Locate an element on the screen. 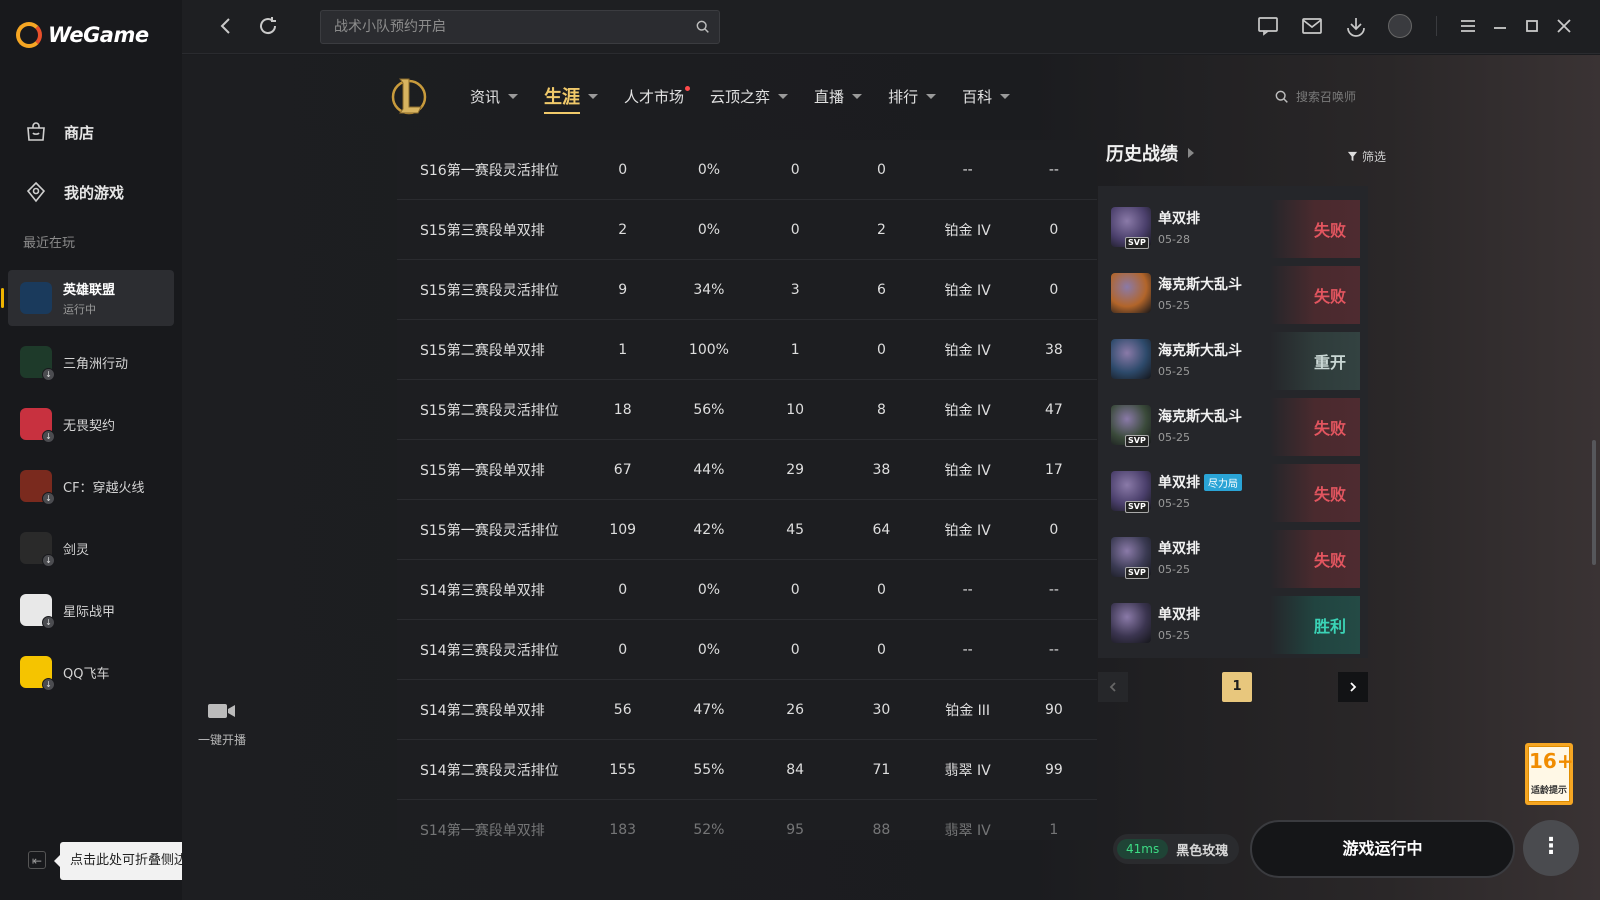 Image resolution: width=1600 pixels, height=900 pixels. match-item: 海克斯大乱斗 05-25 重开 is located at coordinates (1235, 359).